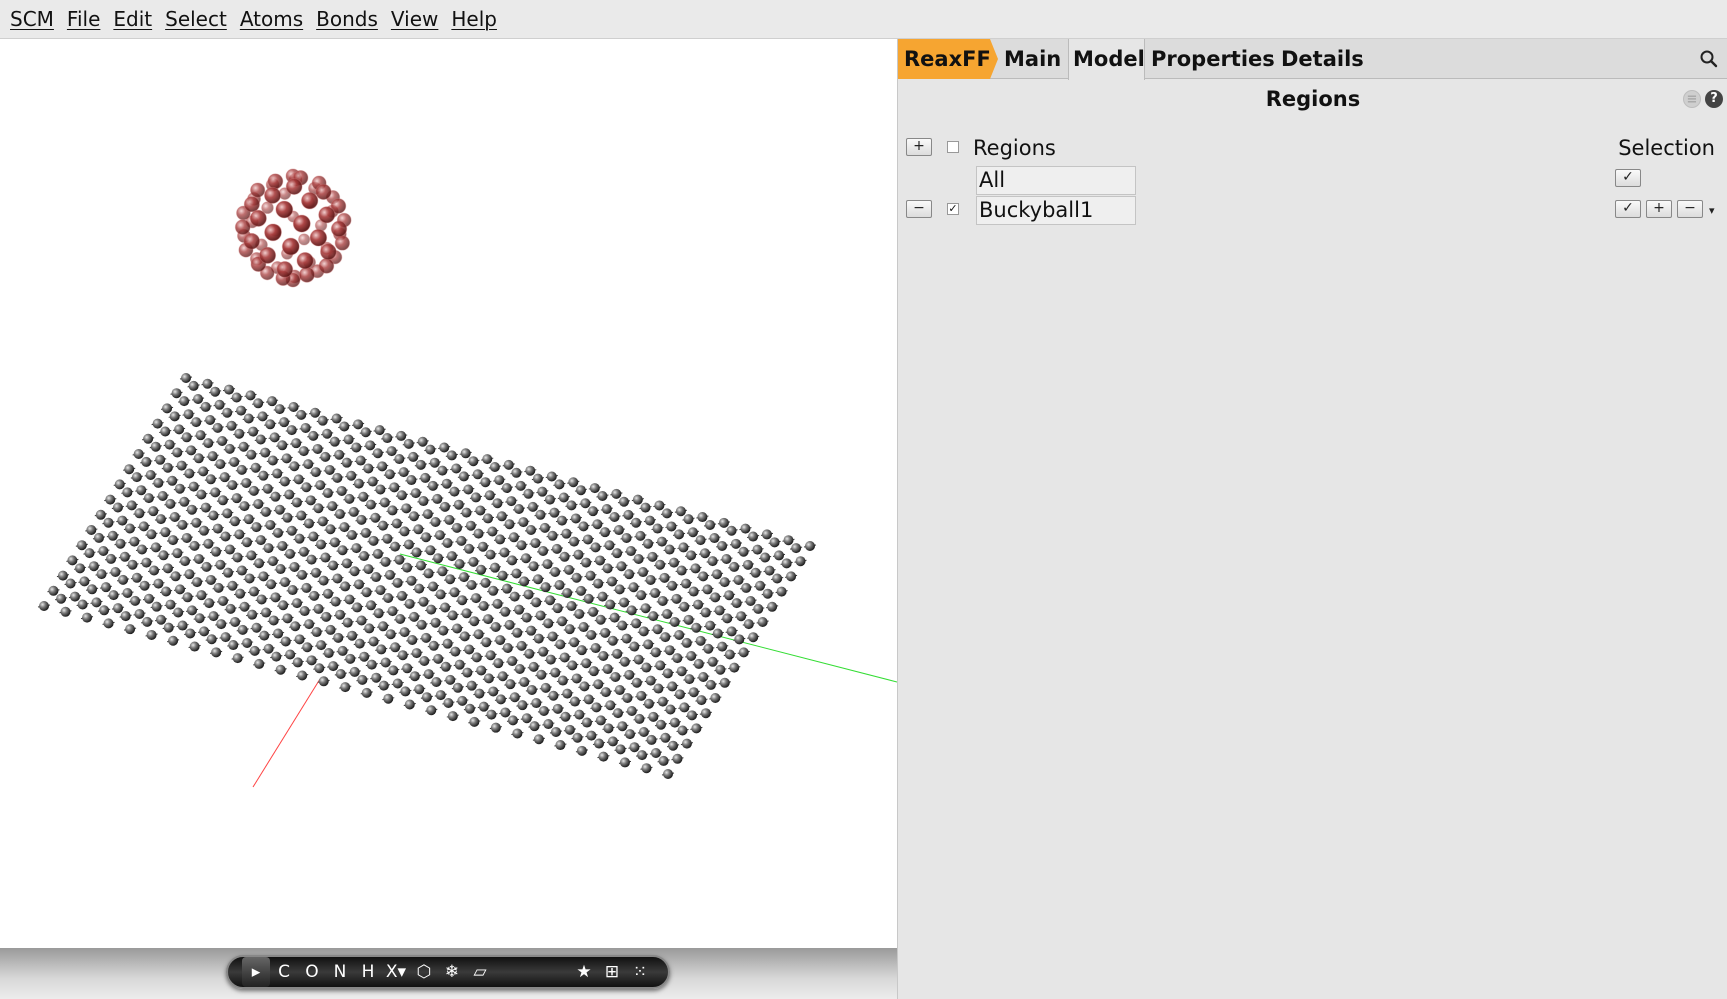  What do you see at coordinates (256, 972) in the screenshot?
I see `pointer-tool-icon: ▸` at bounding box center [256, 972].